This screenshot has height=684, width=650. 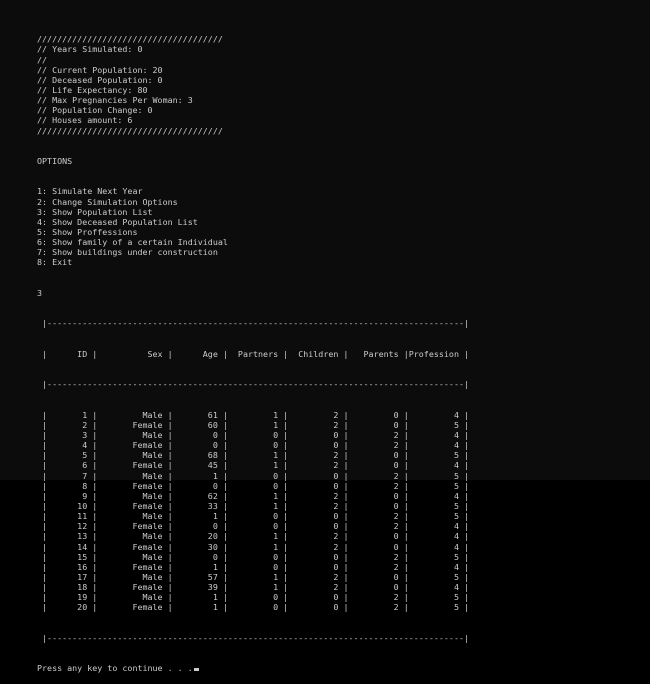 I want to click on table-row: | 17 | Male | 57 | 1 | 2 | 0 | 5 |, so click(x=253, y=576).